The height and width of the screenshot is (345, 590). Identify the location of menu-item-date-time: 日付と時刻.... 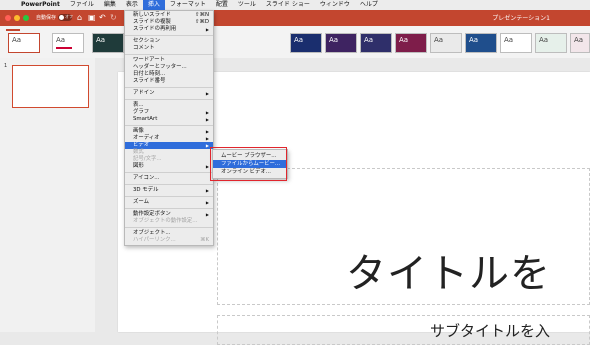
(169, 74).